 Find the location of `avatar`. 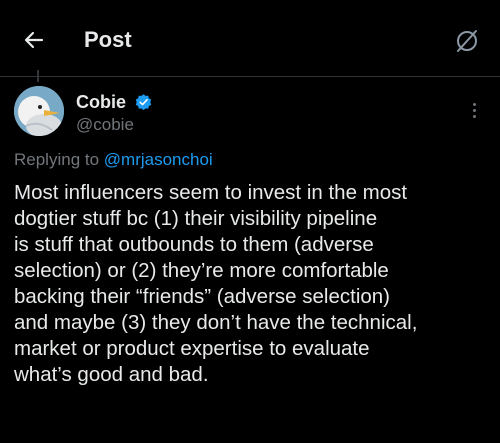

avatar is located at coordinates (39, 111).